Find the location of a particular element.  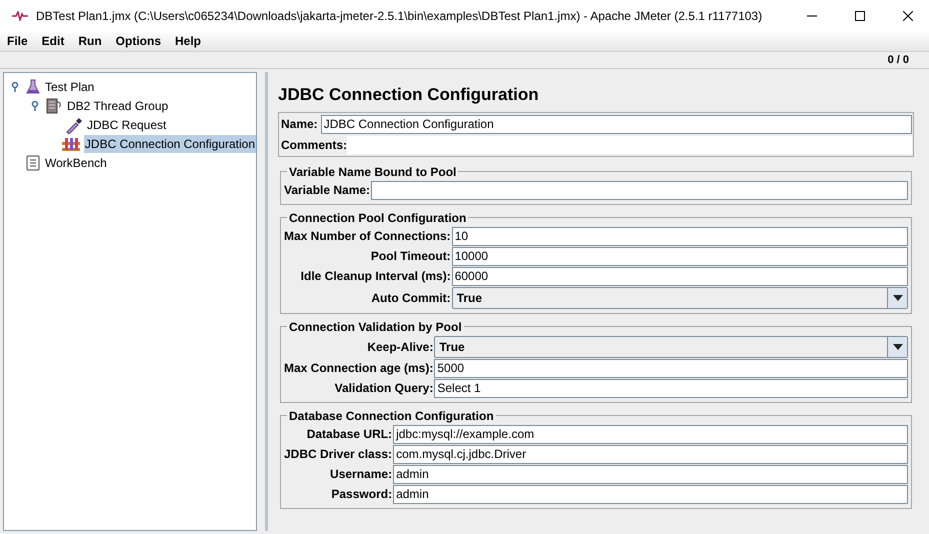

field-label: Auto Commit: is located at coordinates (411, 298).